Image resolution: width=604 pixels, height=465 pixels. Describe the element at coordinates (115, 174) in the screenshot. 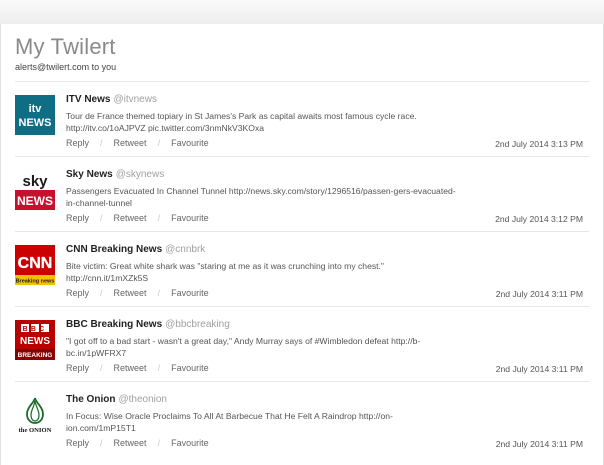

I see `tweet-header: Sky News @skynews` at that location.